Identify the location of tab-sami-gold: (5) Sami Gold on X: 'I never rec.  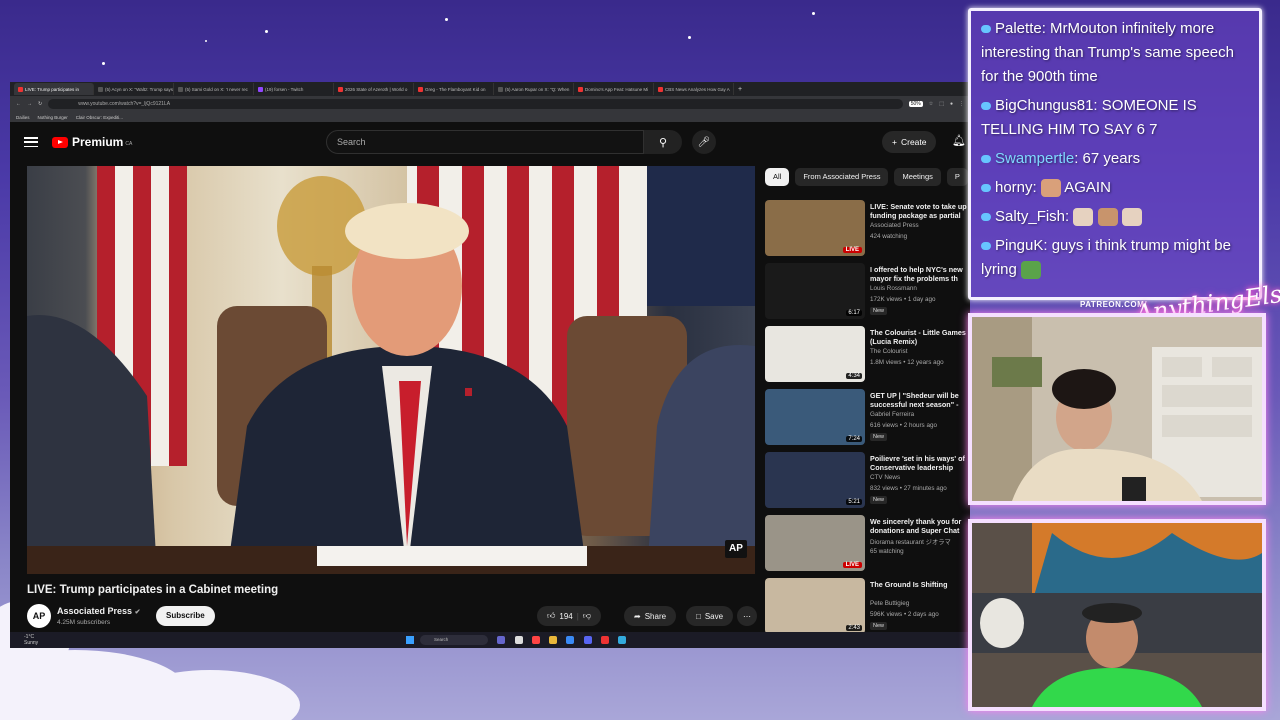
(214, 89).